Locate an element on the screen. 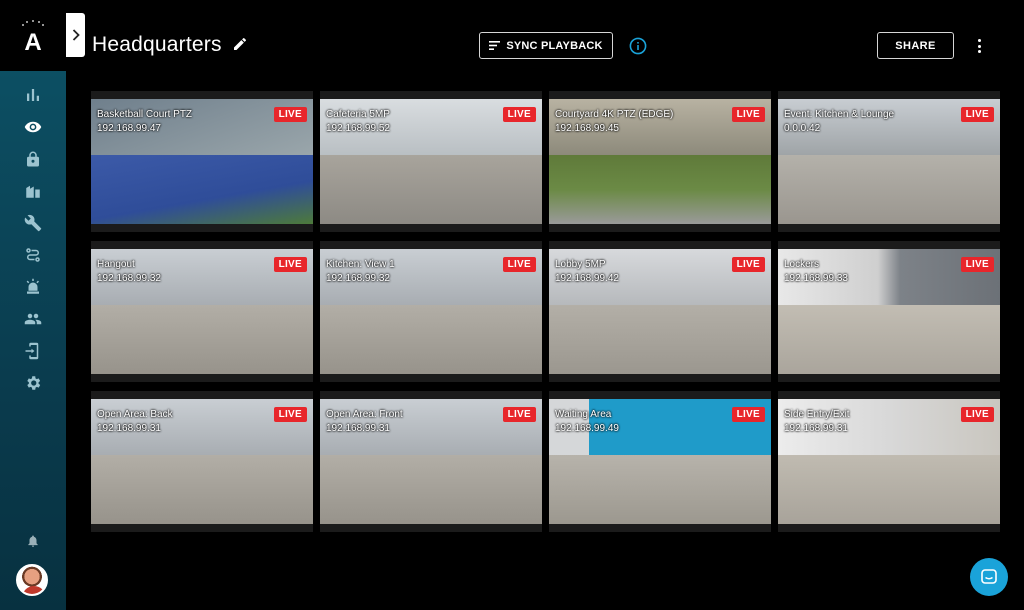 The height and width of the screenshot is (610, 1024). sidebar: A is located at coordinates (33, 305).